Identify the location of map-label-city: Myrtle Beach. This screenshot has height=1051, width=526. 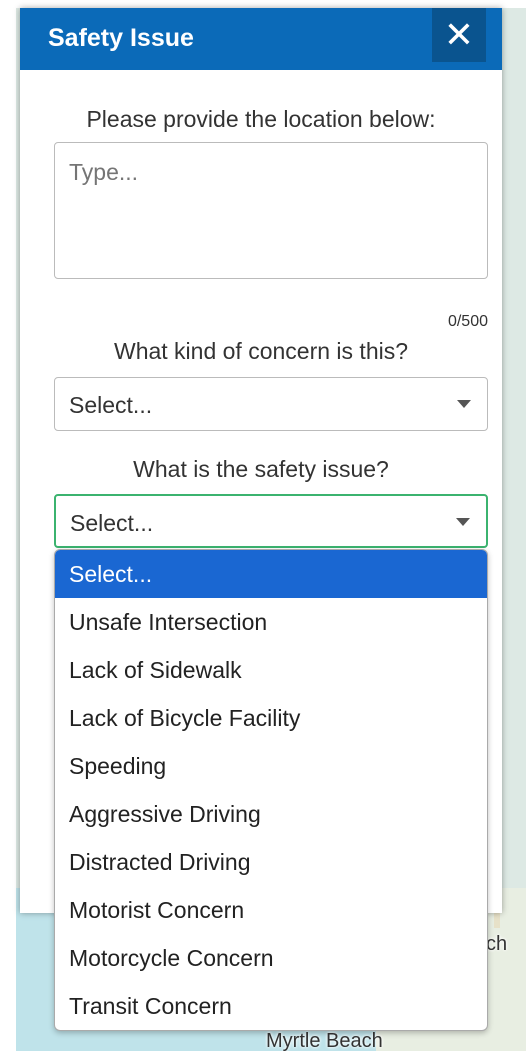
(324, 1040).